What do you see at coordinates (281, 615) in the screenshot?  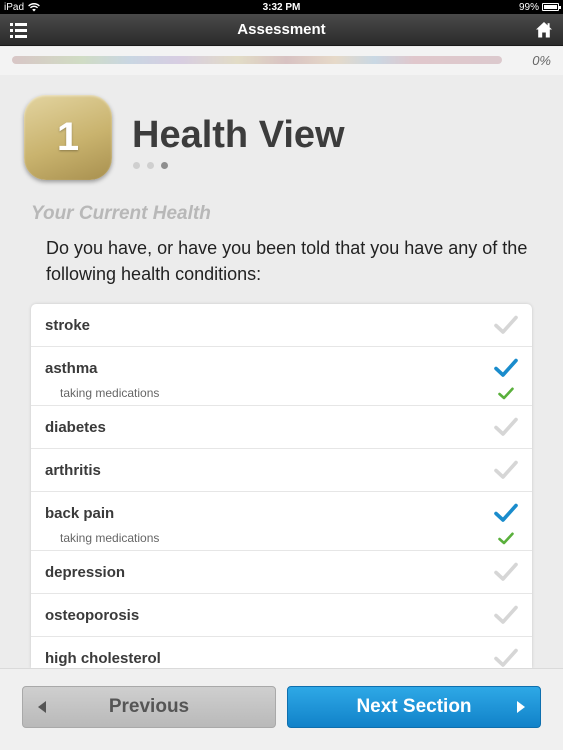 I see `condition-row: osteoporosis` at bounding box center [281, 615].